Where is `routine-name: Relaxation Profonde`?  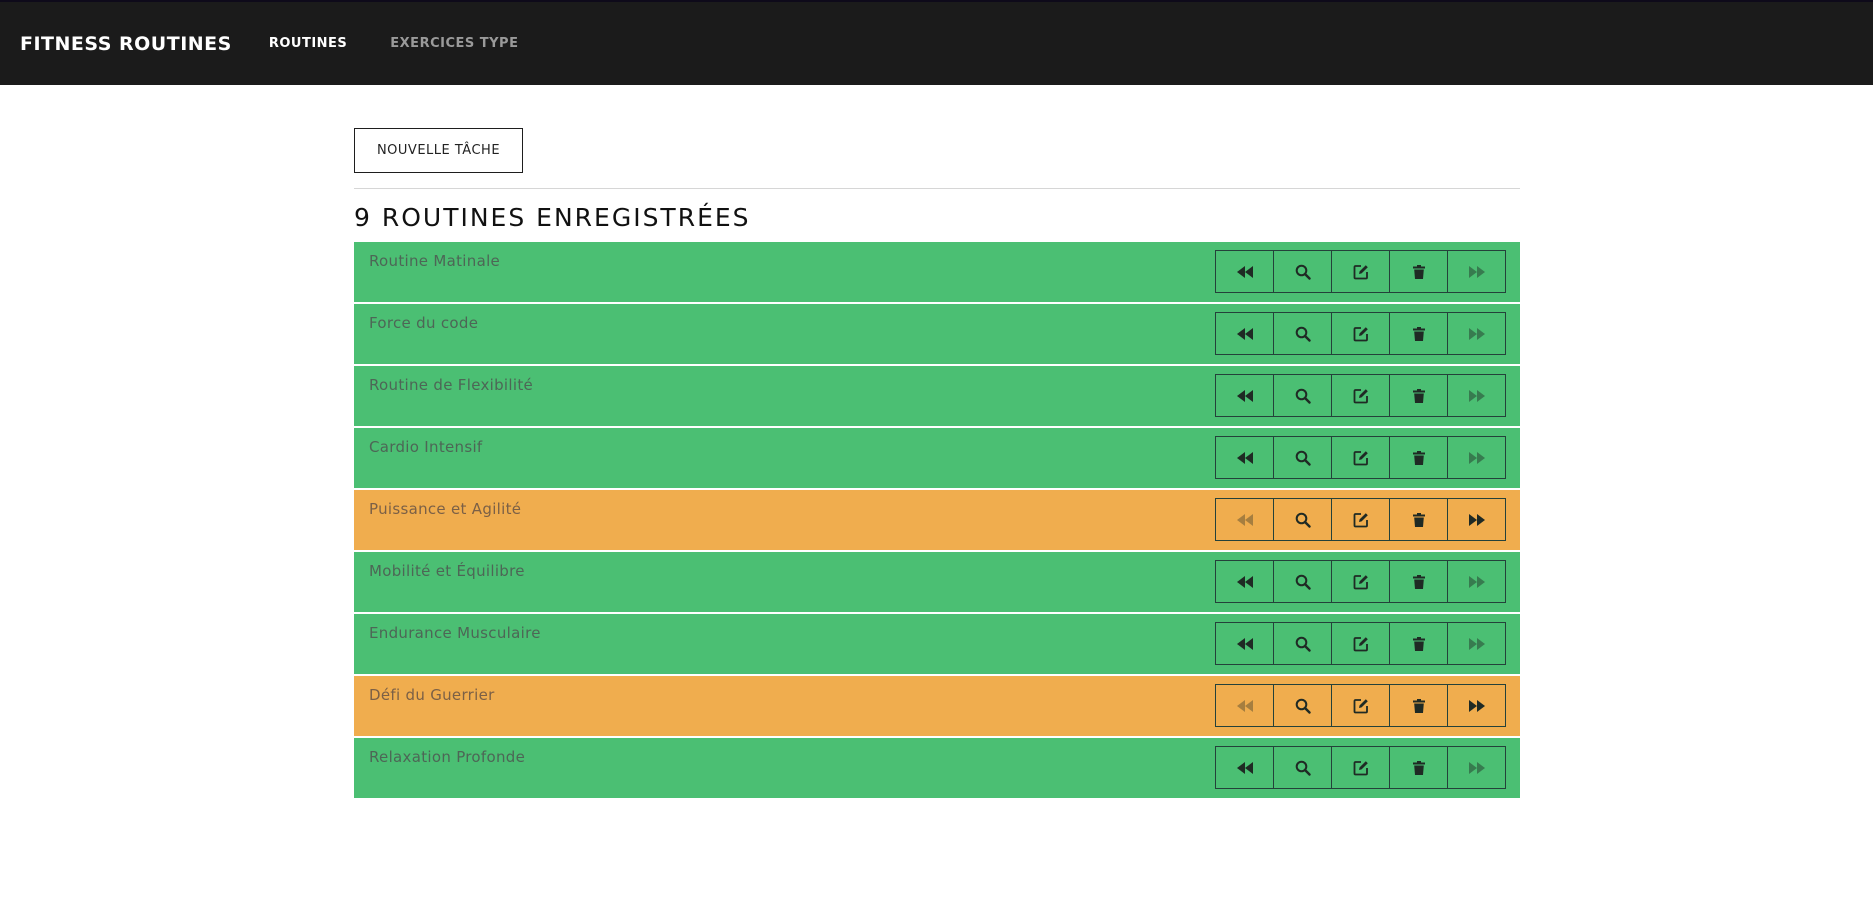
routine-name: Relaxation Profonde is located at coordinates (447, 757).